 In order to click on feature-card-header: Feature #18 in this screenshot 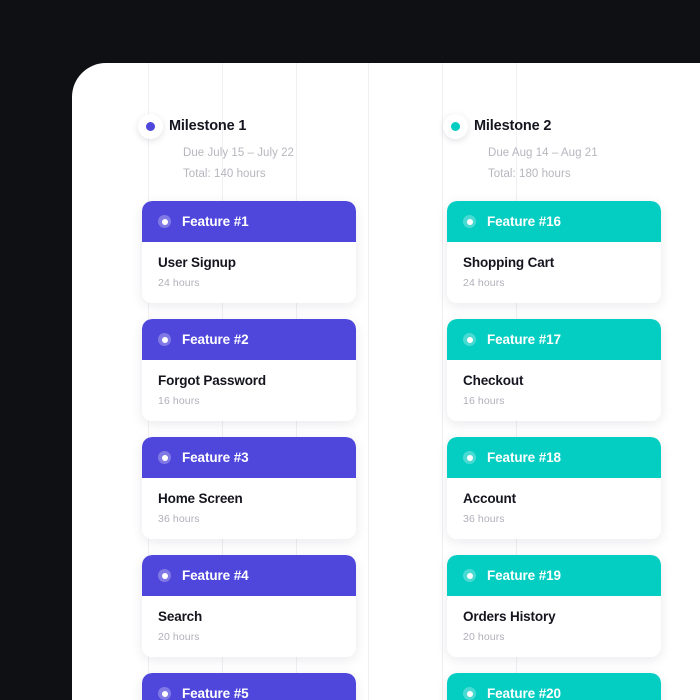, I will do `click(554, 457)`.